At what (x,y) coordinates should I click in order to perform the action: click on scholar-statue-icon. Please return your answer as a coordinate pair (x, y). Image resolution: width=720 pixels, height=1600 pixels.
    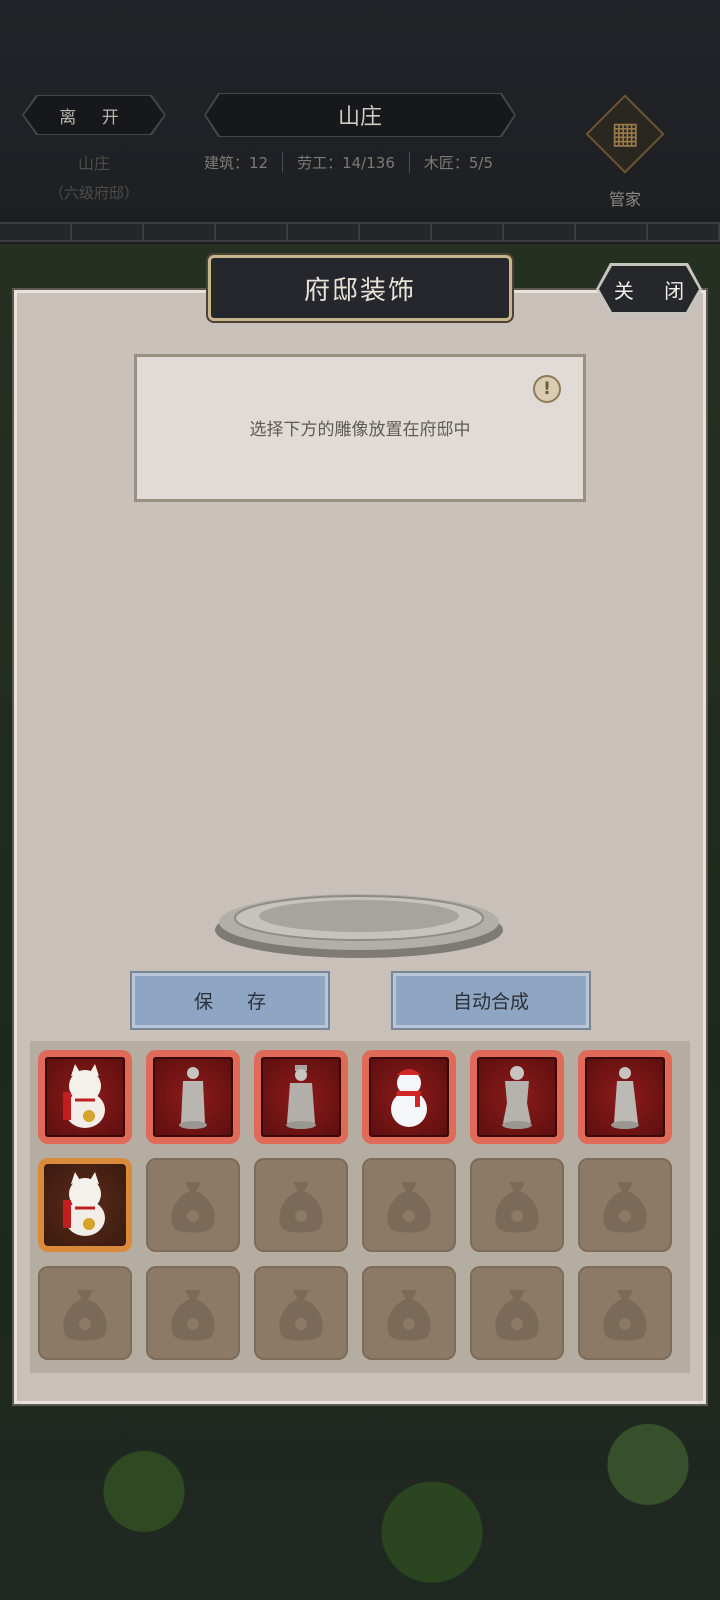
    Looking at the image, I should click on (193, 1098).